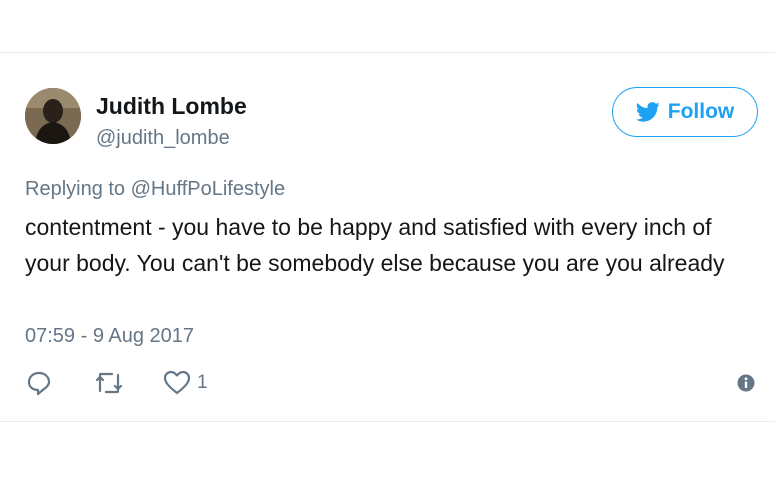  I want to click on reply-button, so click(39, 383).